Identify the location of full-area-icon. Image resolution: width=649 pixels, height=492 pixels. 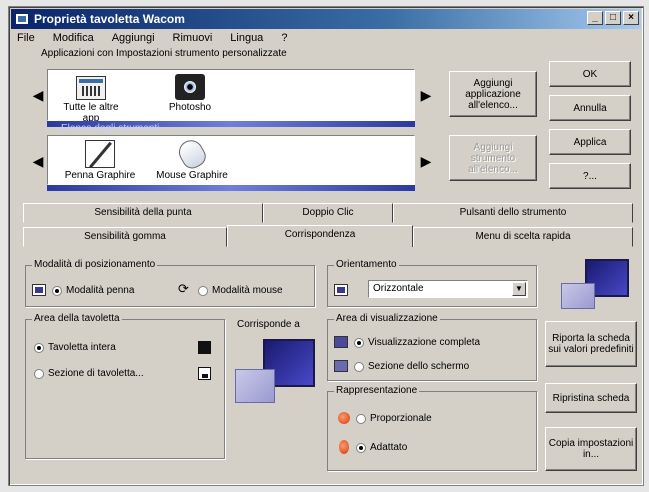
(204, 347).